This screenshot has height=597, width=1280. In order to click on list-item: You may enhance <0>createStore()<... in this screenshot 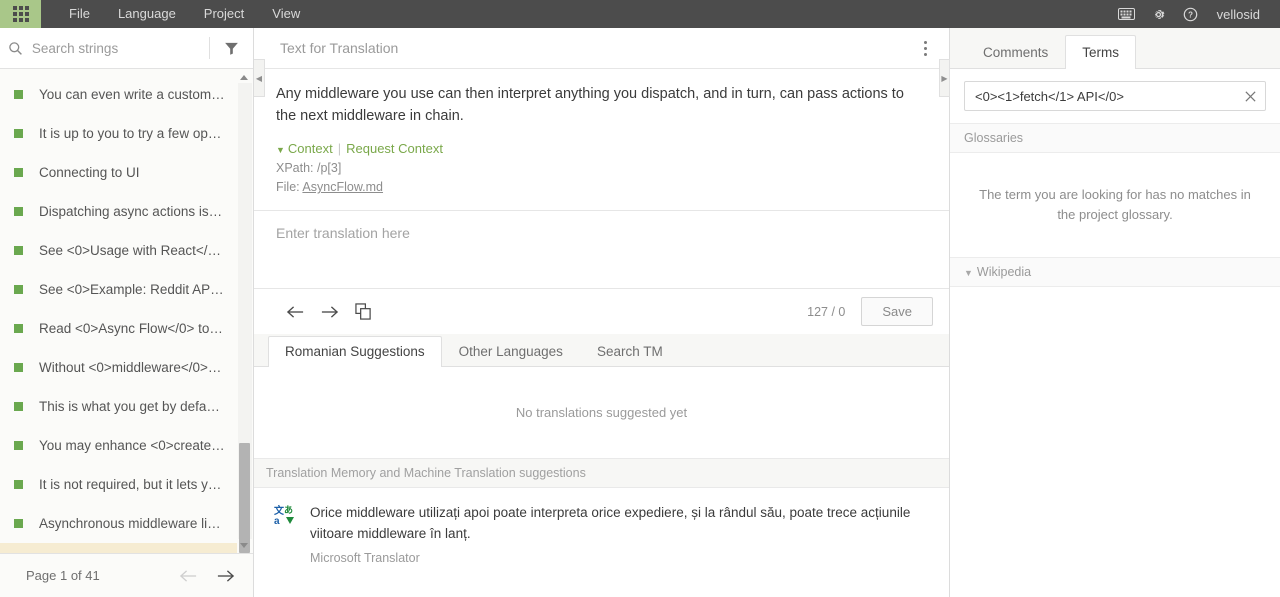, I will do `click(118, 445)`.